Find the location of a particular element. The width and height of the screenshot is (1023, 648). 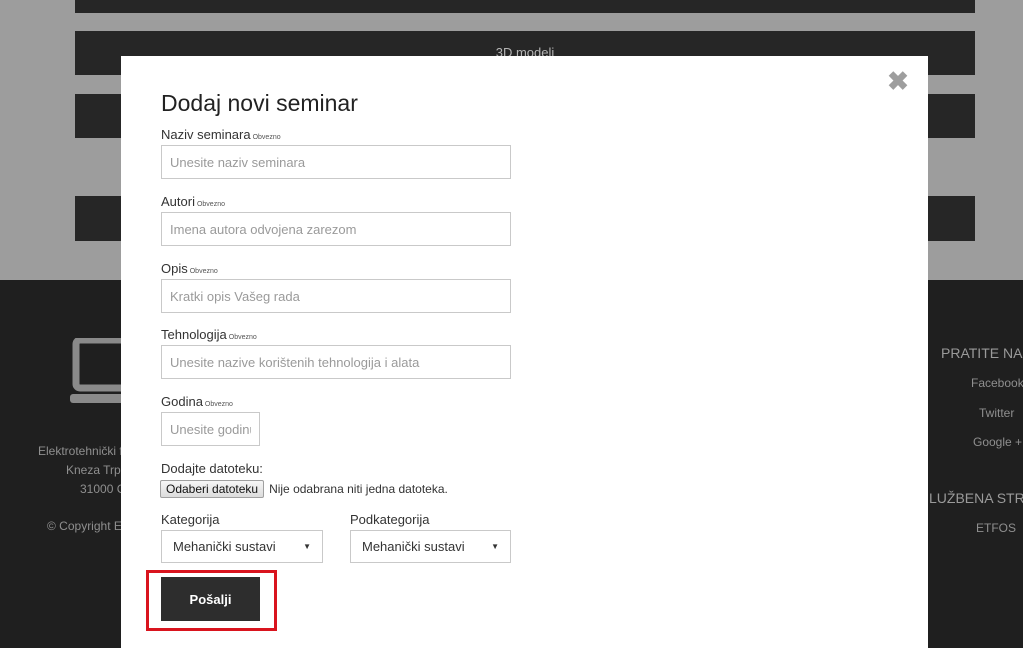

kategorija-select: Mehanički sustavi ▼ is located at coordinates (242, 546).